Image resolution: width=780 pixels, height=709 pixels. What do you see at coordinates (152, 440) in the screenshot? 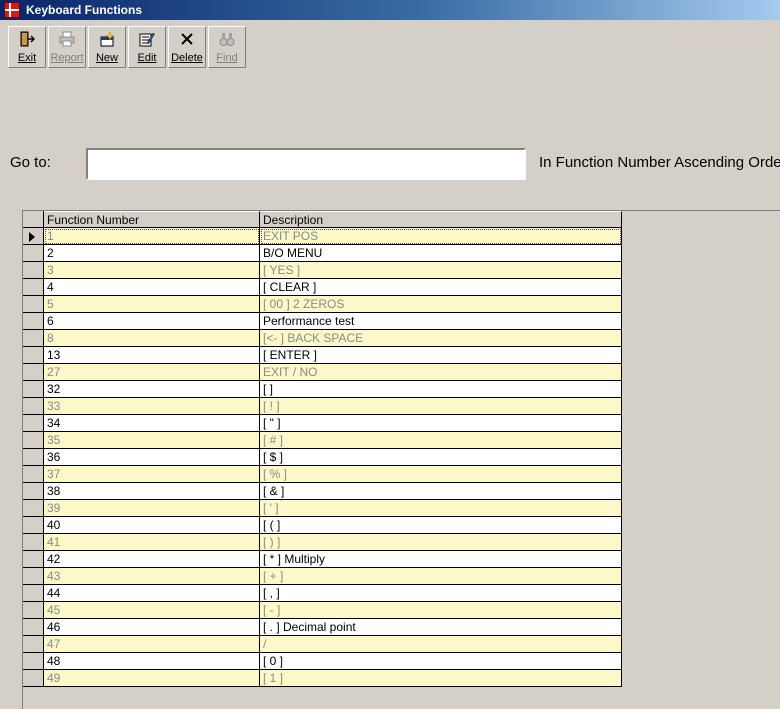
I see `function-number-cell: 35` at bounding box center [152, 440].